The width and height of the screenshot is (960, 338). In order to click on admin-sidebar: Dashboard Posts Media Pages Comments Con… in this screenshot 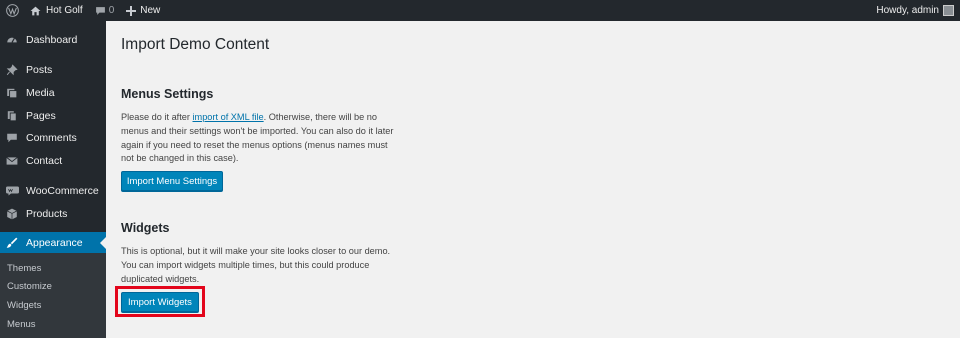, I will do `click(53, 179)`.